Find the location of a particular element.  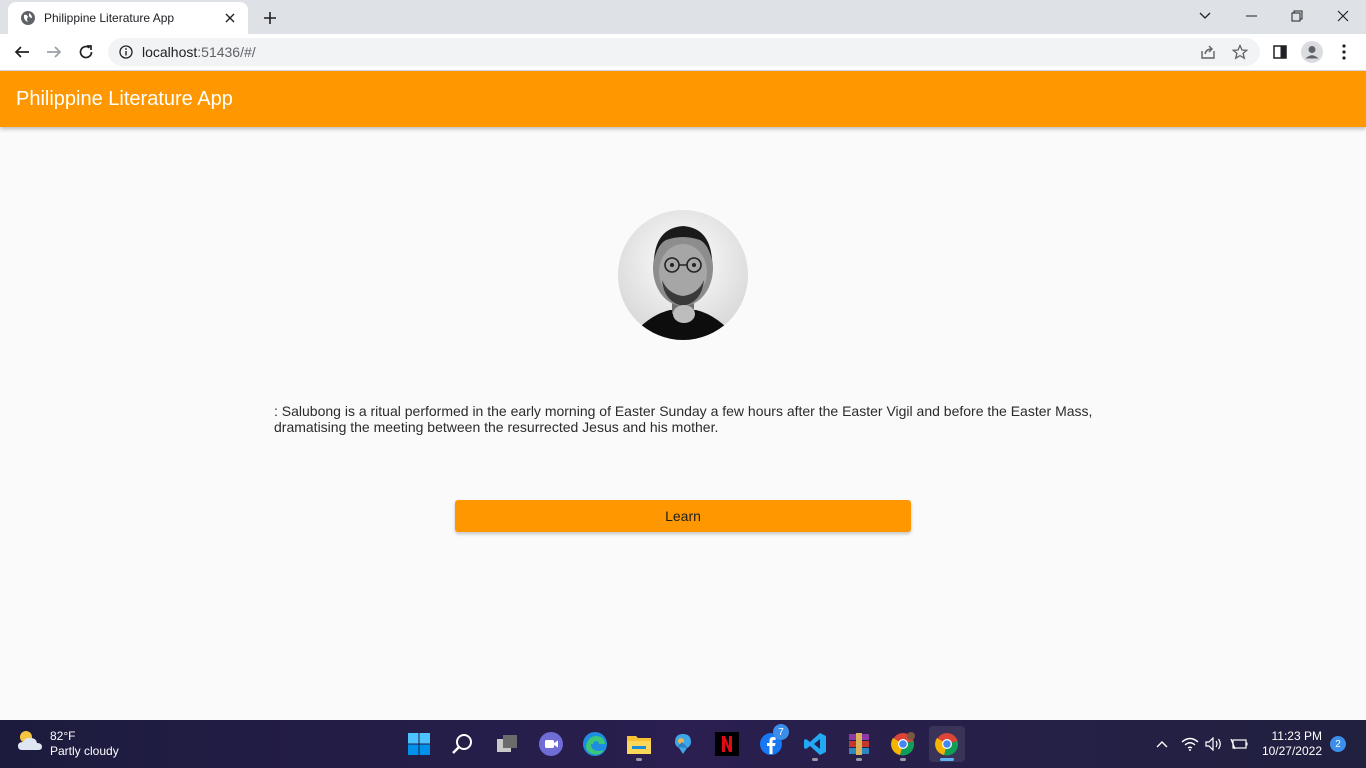

share-icon is located at coordinates (1208, 52).